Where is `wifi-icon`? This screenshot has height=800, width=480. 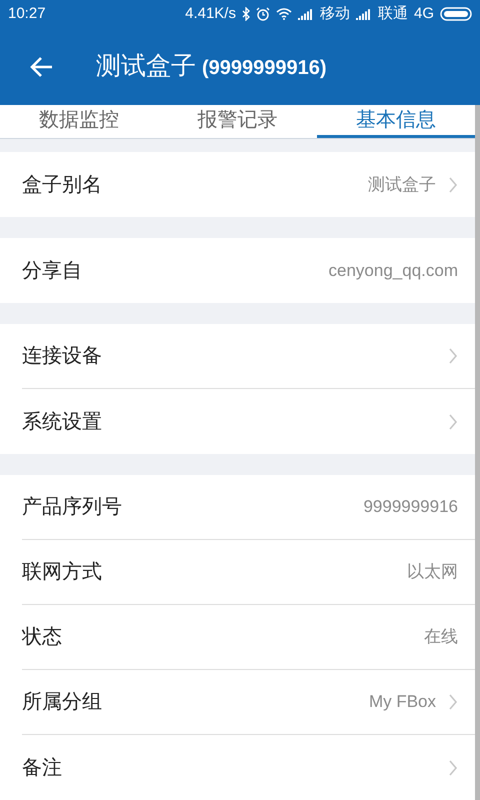 wifi-icon is located at coordinates (284, 14).